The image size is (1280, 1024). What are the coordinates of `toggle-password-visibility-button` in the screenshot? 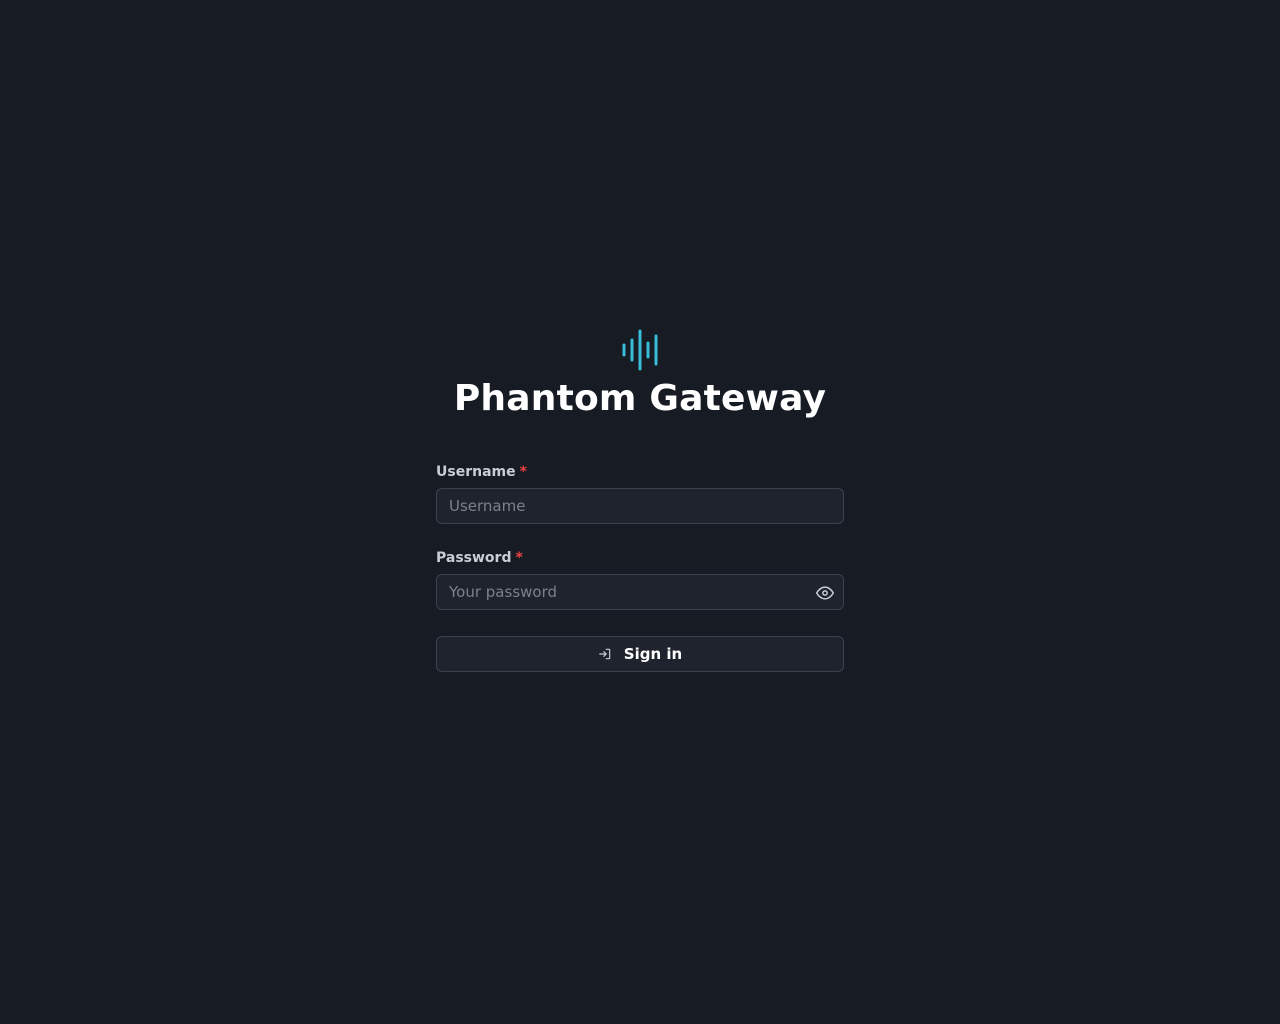 It's located at (825, 593).